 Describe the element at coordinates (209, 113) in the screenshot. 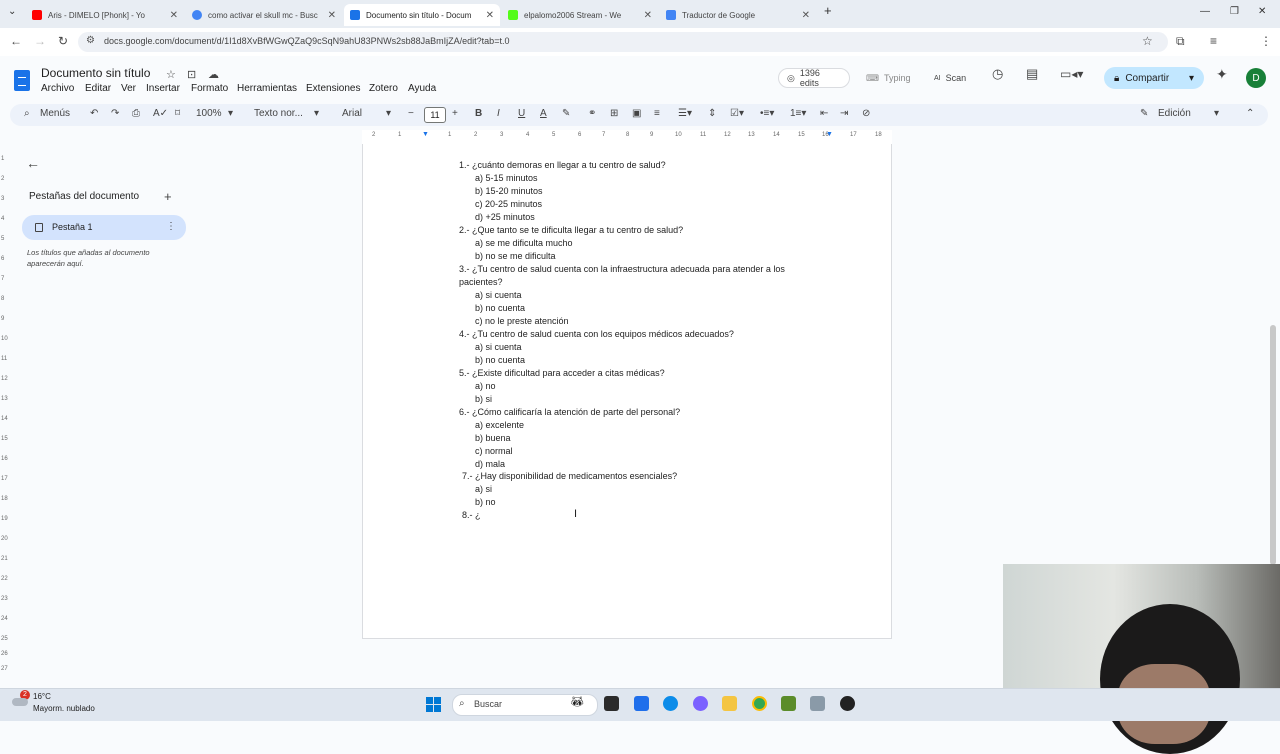

I see `zoom-select: 100%` at that location.